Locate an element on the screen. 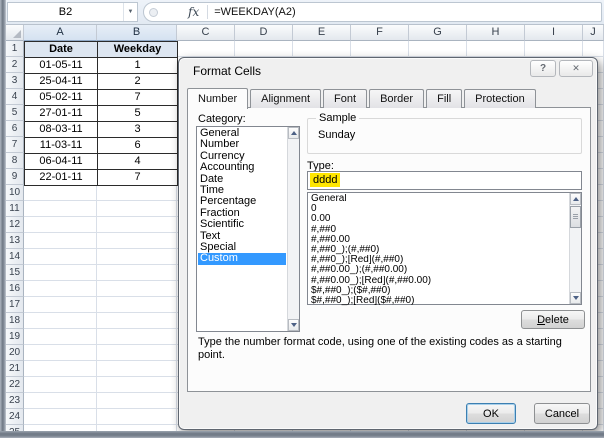 The height and width of the screenshot is (438, 604). weekday-cell: 4 is located at coordinates (138, 162).